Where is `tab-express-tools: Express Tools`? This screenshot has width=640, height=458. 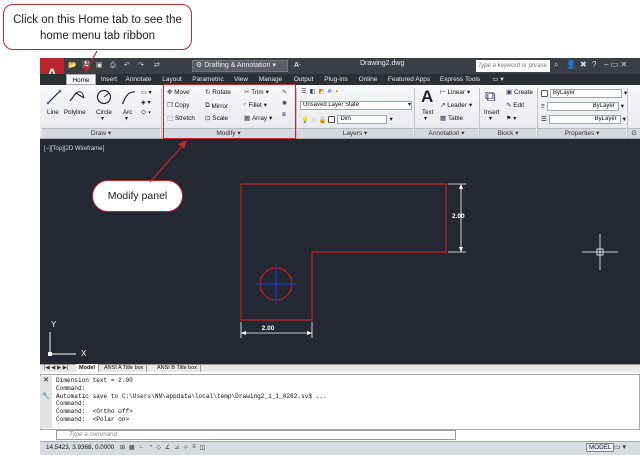
tab-express-tools: Express Tools is located at coordinates (460, 79).